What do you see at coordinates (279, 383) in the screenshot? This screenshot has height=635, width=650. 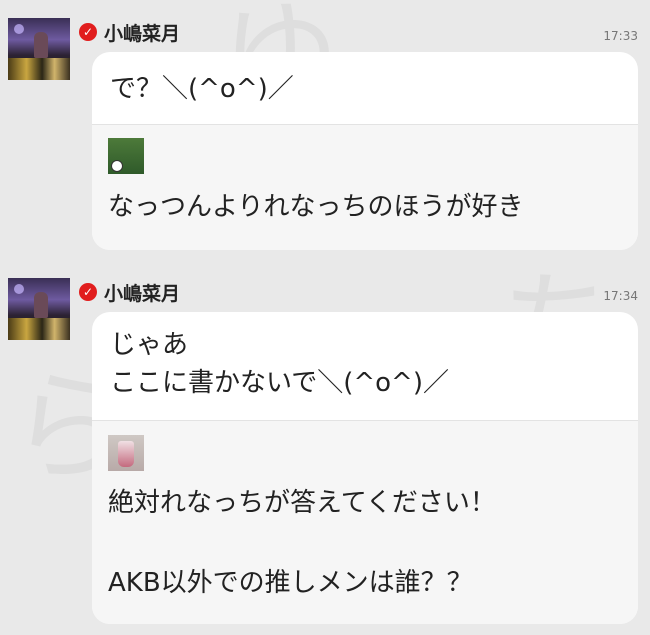 I see `message-line: ここに書かないで＼(^o^)／` at bounding box center [279, 383].